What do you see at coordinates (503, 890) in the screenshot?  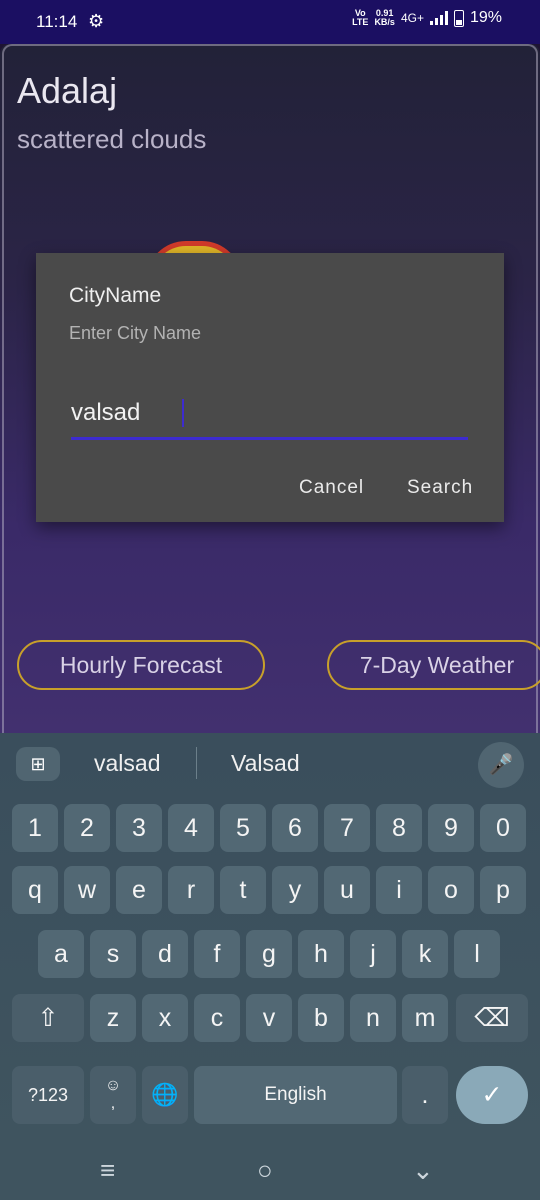 I see `key-p: p` at bounding box center [503, 890].